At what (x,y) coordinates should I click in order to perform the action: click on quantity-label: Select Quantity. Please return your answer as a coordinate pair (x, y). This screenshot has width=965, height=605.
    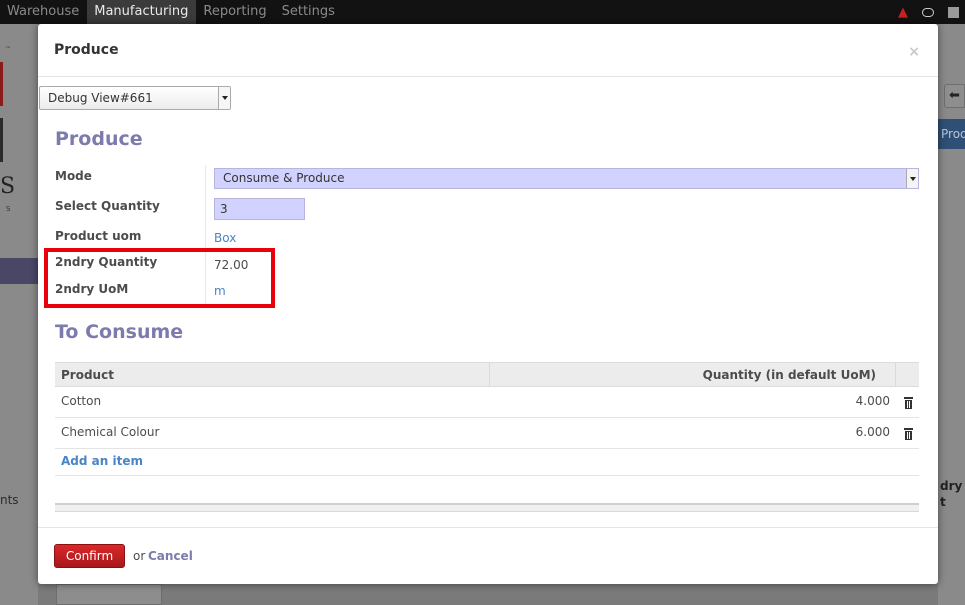
    Looking at the image, I should click on (107, 206).